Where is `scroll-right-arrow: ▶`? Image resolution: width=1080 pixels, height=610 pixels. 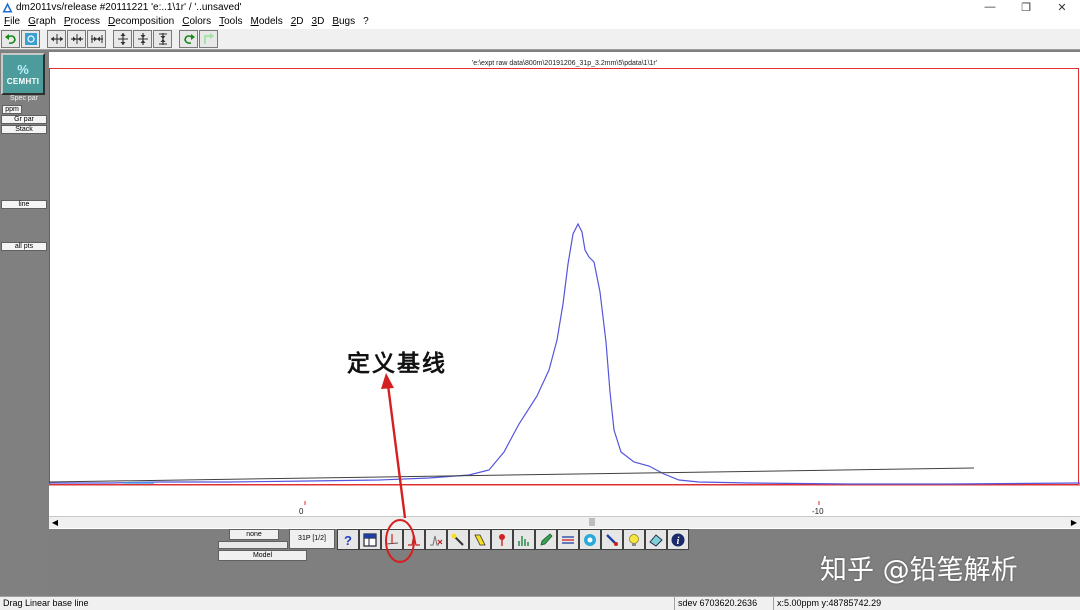 scroll-right-arrow: ▶ is located at coordinates (1074, 522).